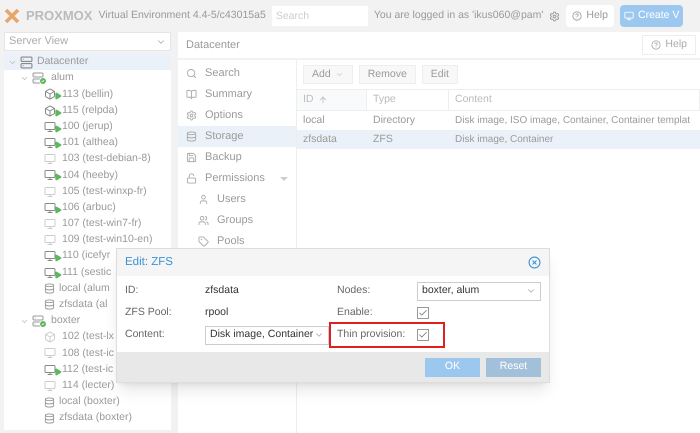 The width and height of the screenshot is (700, 433). I want to click on cube-icon, so click(51, 337).